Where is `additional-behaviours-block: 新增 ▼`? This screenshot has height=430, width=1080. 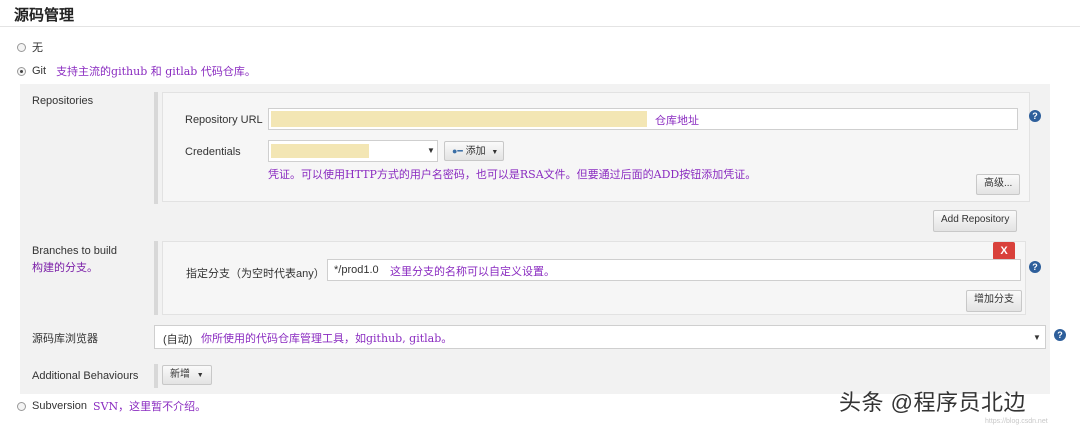 additional-behaviours-block: 新增 ▼ is located at coordinates (184, 376).